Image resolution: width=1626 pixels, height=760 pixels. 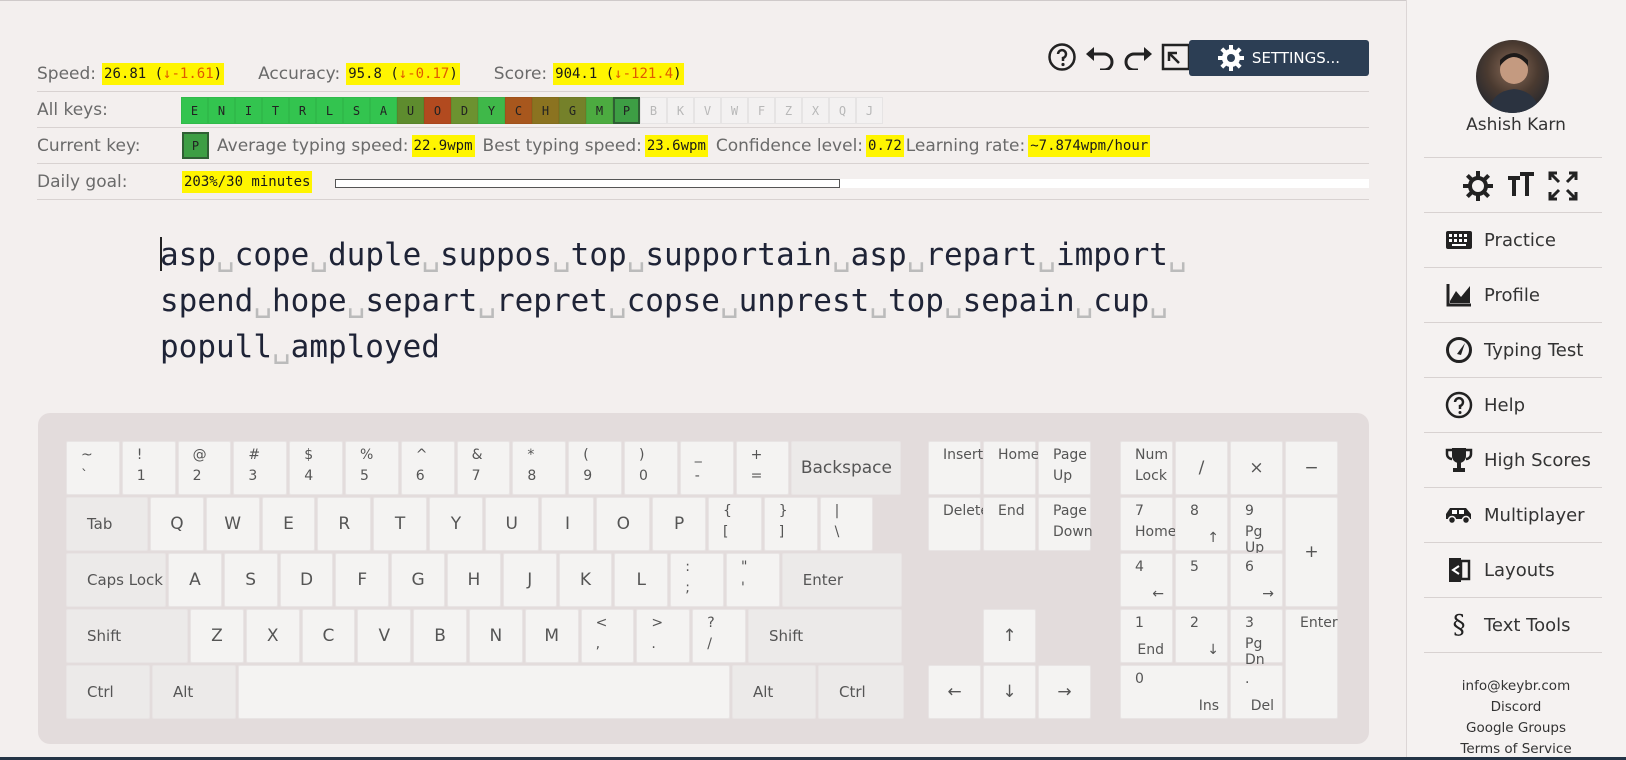 What do you see at coordinates (1100, 57) in the screenshot?
I see `undo-icon` at bounding box center [1100, 57].